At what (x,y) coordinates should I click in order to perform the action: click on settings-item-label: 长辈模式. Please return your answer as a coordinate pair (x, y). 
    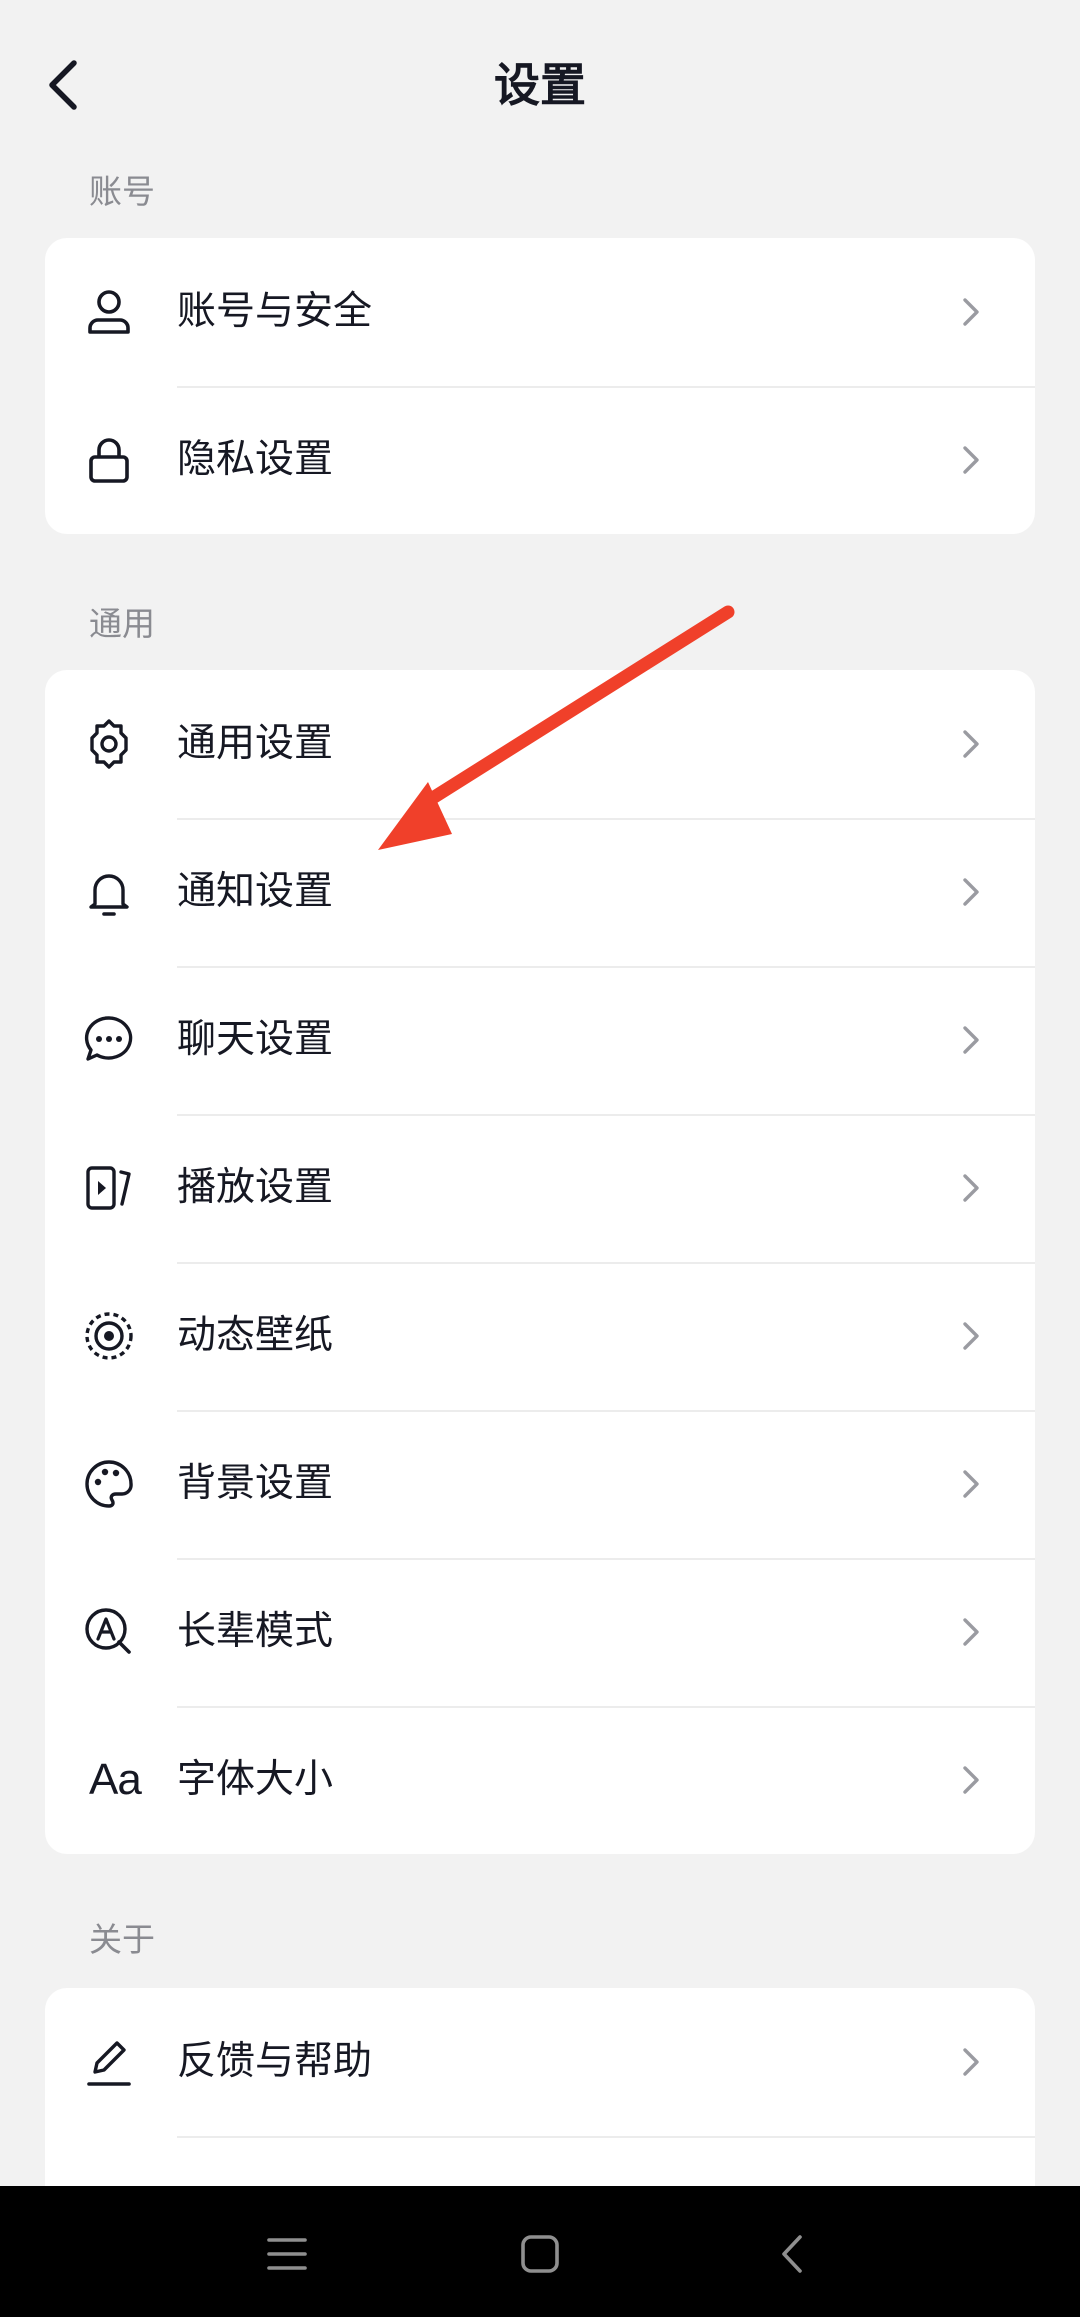
    Looking at the image, I should click on (255, 1631).